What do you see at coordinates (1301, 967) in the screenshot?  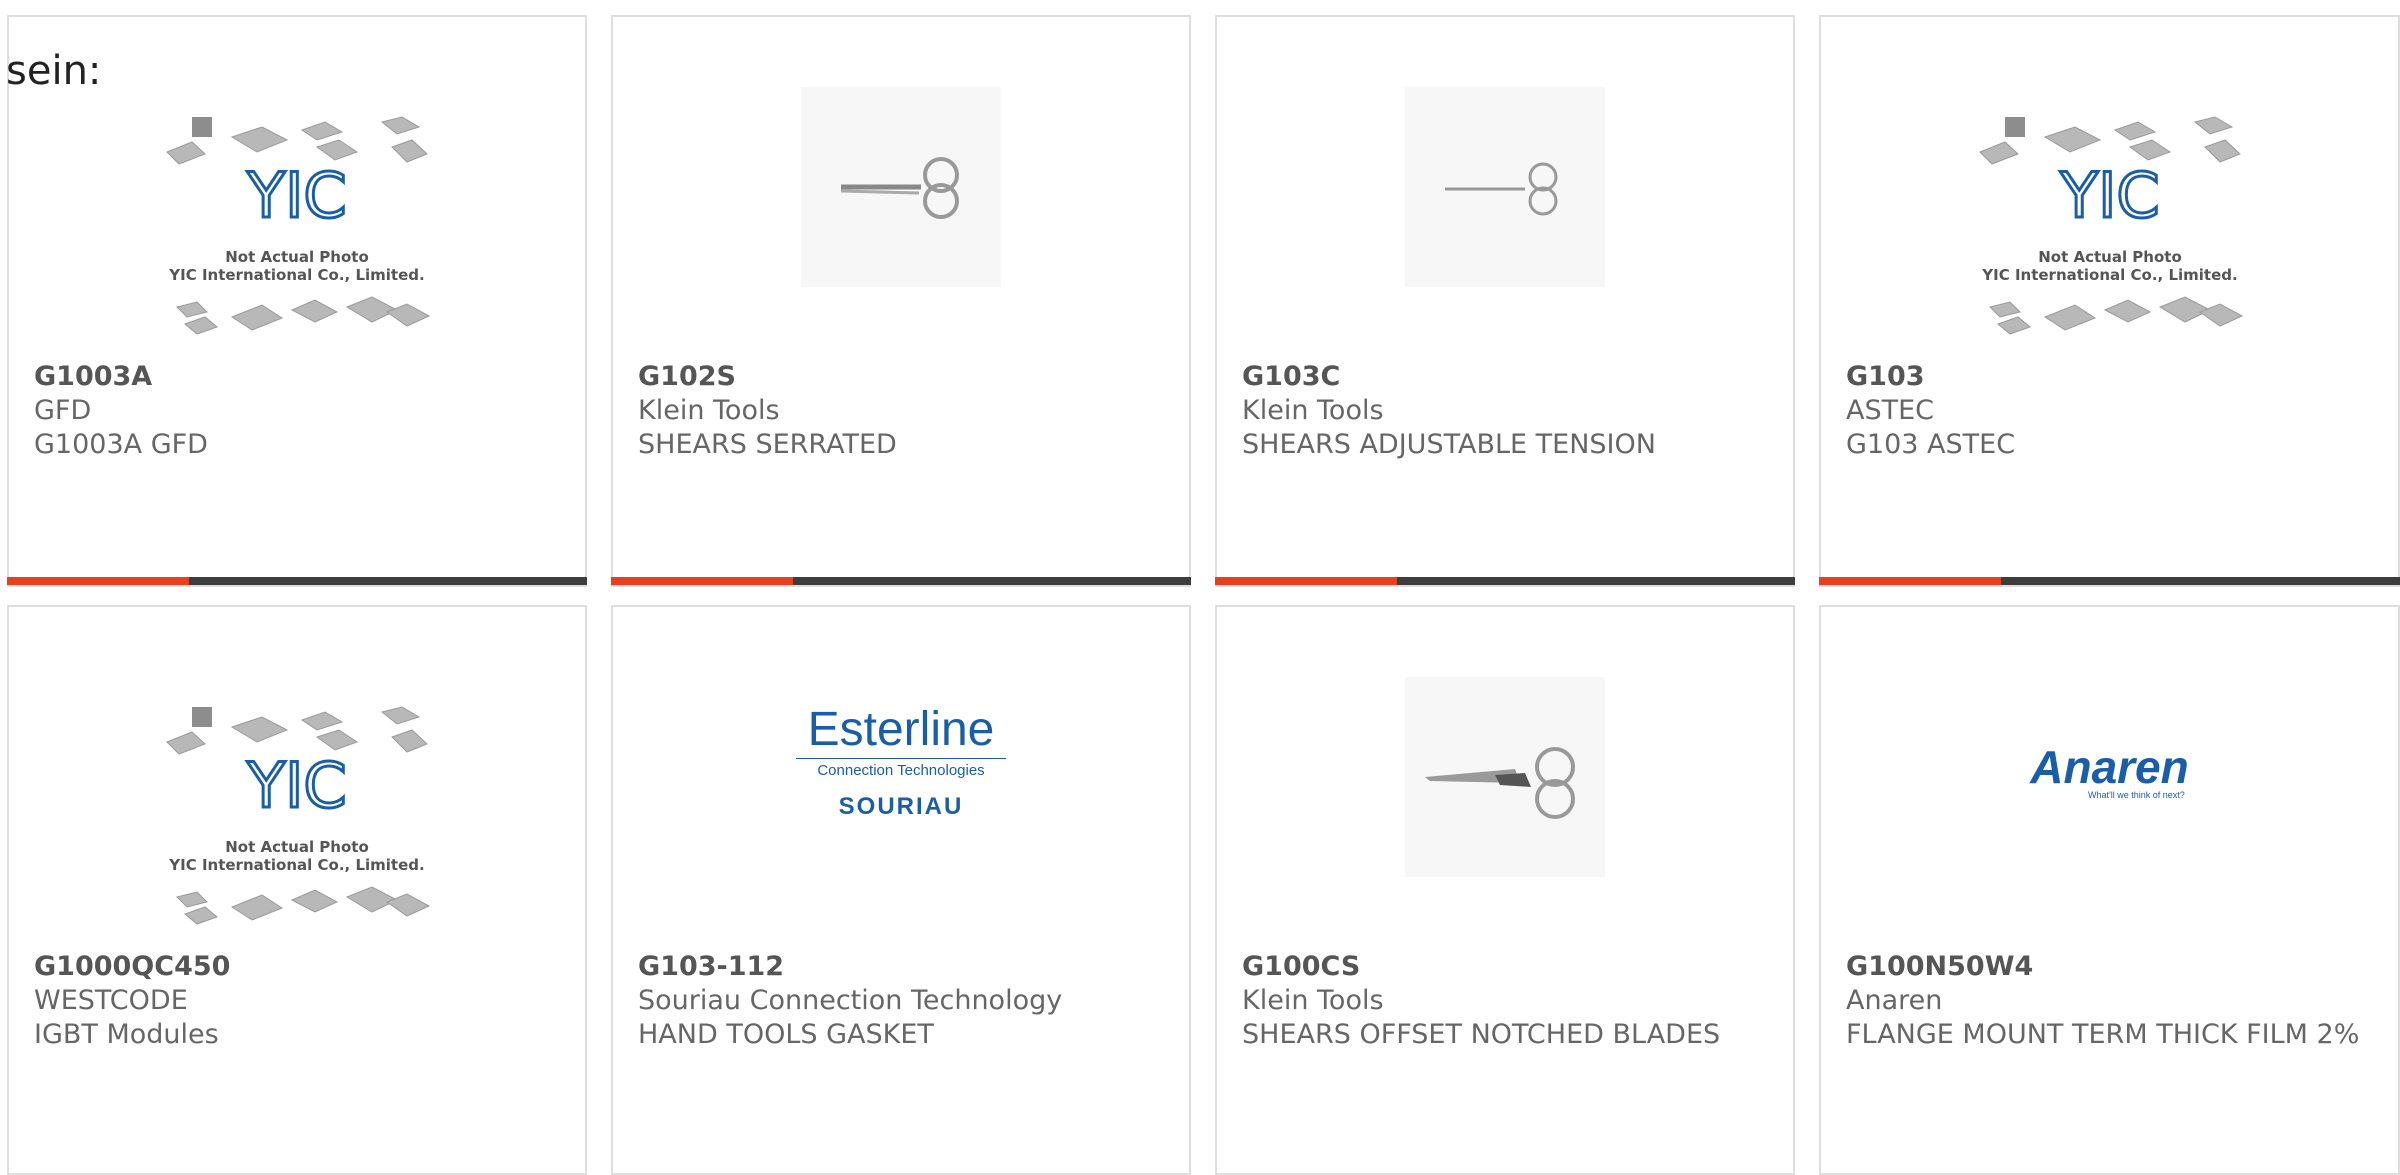 I see `part-number: G100CS` at bounding box center [1301, 967].